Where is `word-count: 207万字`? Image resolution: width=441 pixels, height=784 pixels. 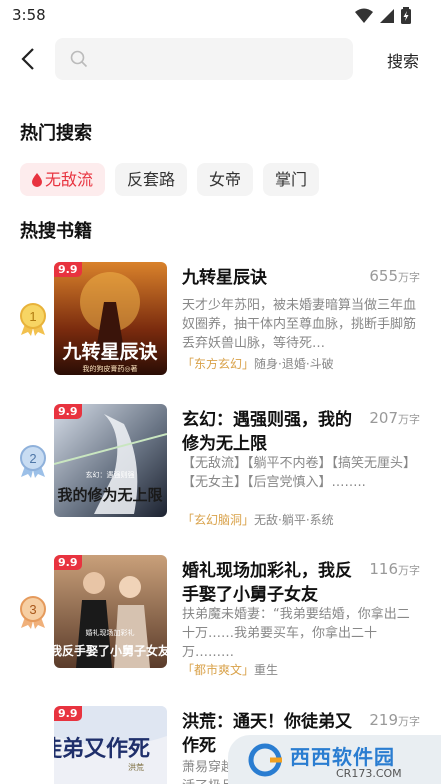 word-count: 207万字 is located at coordinates (394, 418).